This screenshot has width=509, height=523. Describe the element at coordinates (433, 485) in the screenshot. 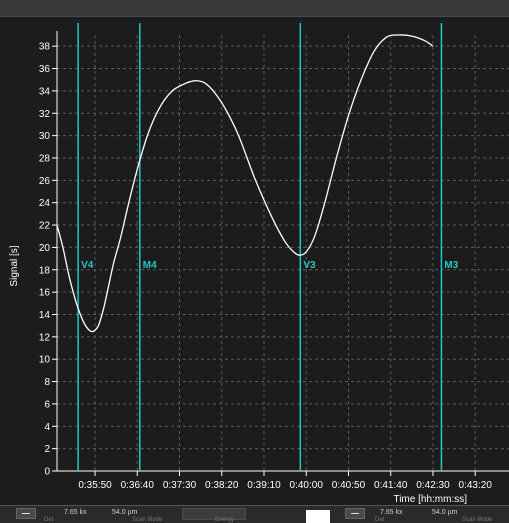

I see `x-tick-label: 0:42:30` at that location.